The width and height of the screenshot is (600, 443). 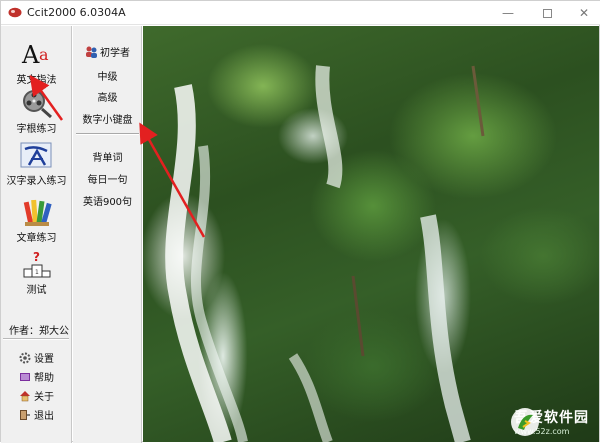 I want to click on title-bar: Ccit2000 6.0304A — ✕, so click(x=300, y=13).